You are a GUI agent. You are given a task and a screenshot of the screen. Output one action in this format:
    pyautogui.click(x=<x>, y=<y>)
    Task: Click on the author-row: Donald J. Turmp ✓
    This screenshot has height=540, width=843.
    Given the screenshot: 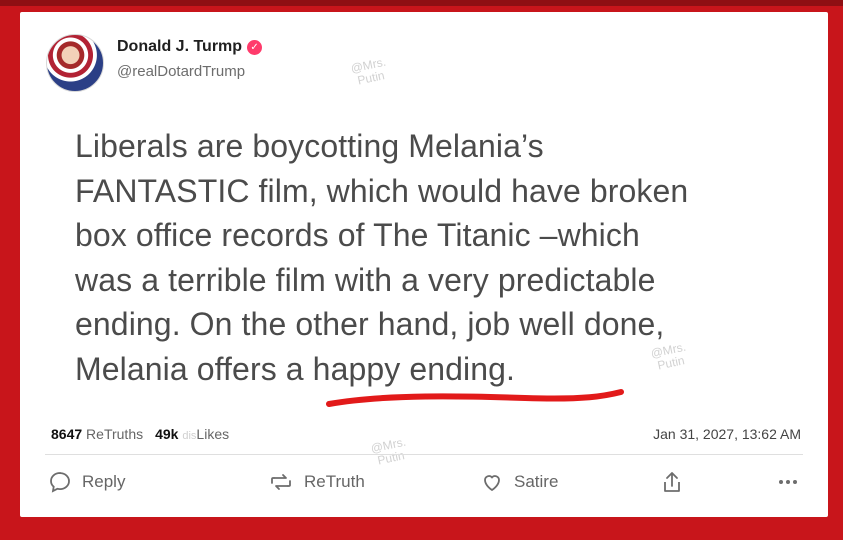 What is the action you would take?
    pyautogui.click(x=190, y=47)
    